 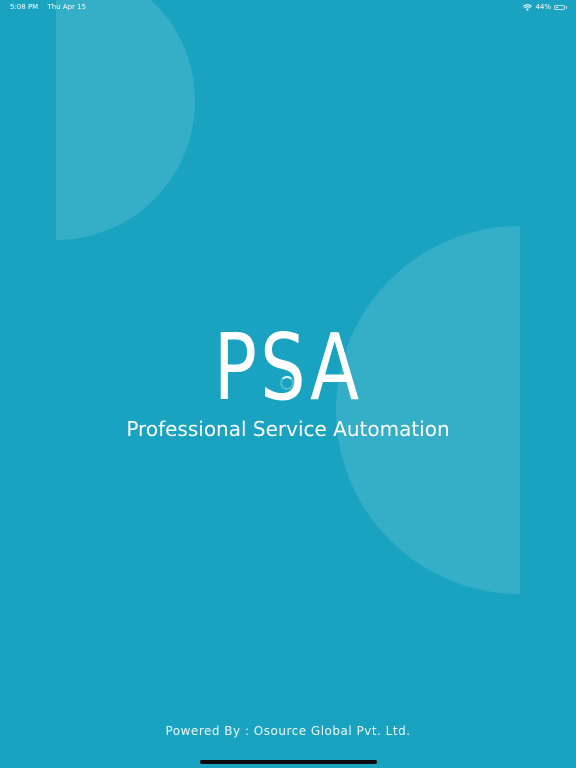 I want to click on status-right: 44%, so click(x=545, y=7).